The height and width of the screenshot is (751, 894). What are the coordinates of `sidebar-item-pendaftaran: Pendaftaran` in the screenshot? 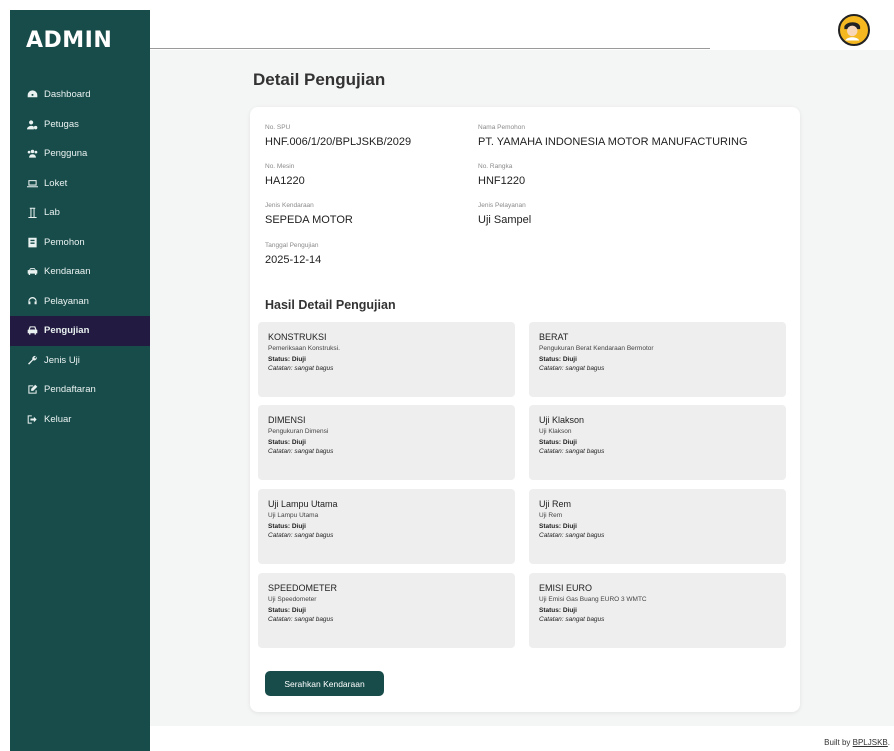 It's located at (80, 390).